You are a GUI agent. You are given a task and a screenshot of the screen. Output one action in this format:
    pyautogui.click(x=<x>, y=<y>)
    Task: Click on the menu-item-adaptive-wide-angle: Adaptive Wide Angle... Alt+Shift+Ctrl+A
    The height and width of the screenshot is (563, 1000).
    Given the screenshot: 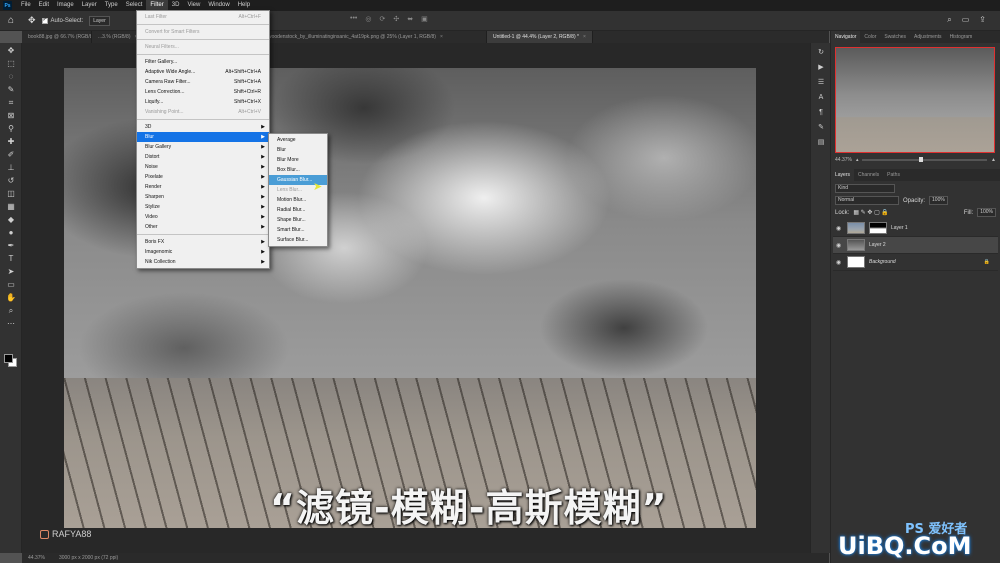 What is the action you would take?
    pyautogui.click(x=203, y=72)
    